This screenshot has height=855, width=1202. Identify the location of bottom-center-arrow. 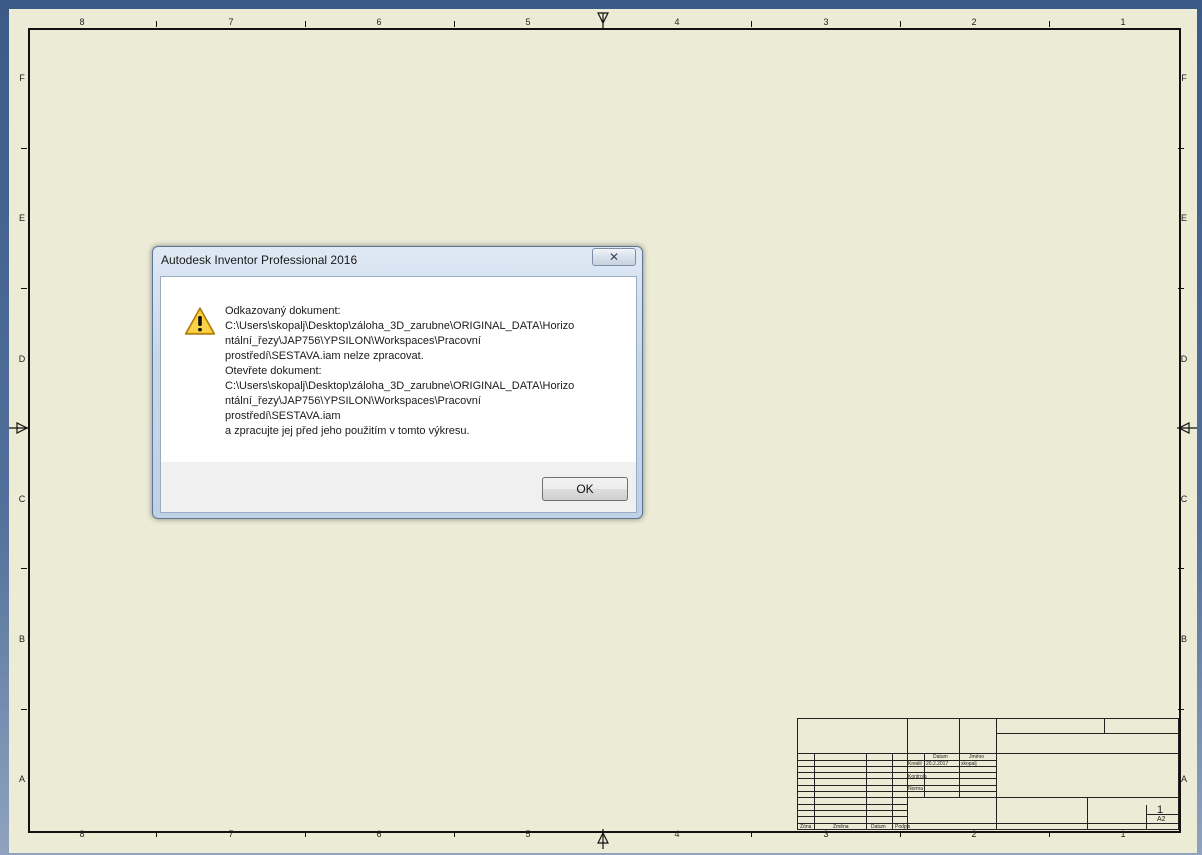
(603, 837).